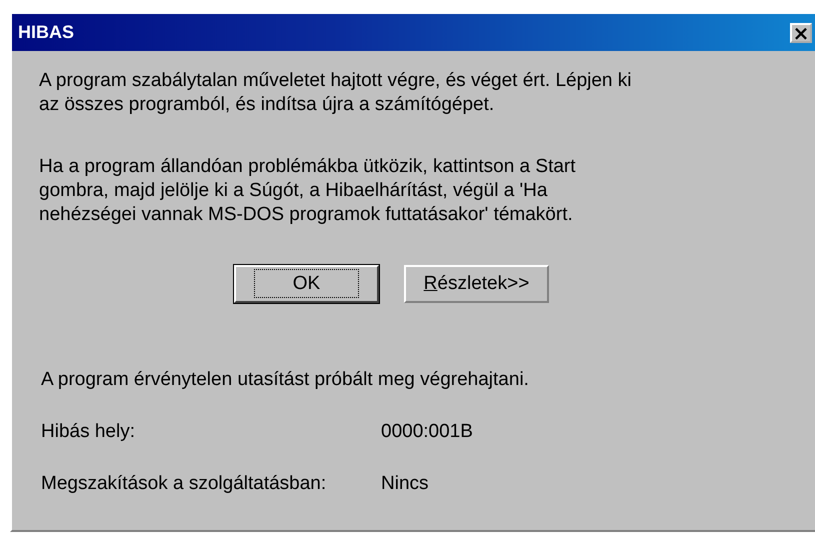 This screenshot has width=815, height=536. I want to click on detail-value: Nincs, so click(405, 484).